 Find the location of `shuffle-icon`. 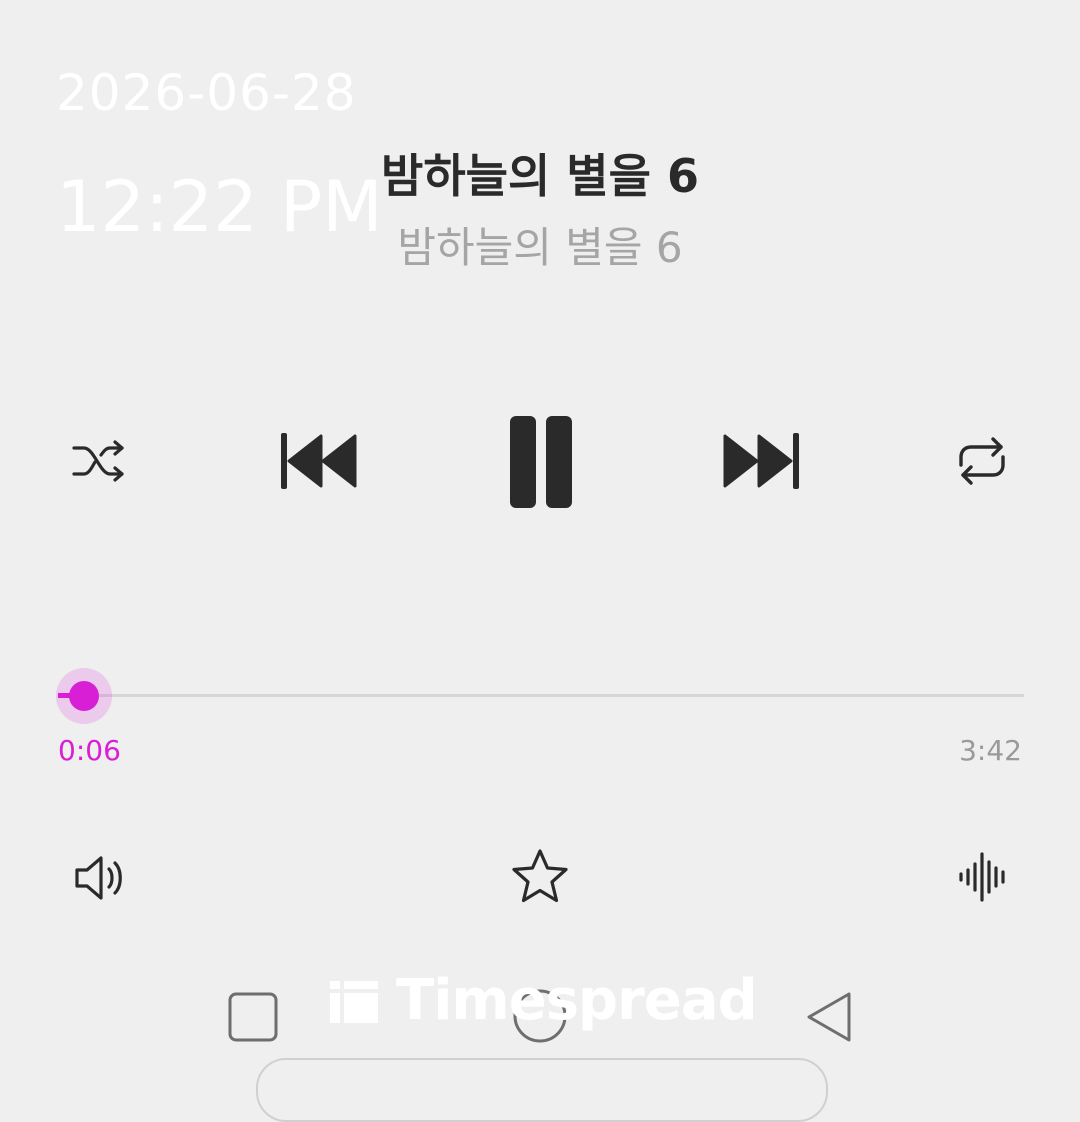

shuffle-icon is located at coordinates (98, 461).